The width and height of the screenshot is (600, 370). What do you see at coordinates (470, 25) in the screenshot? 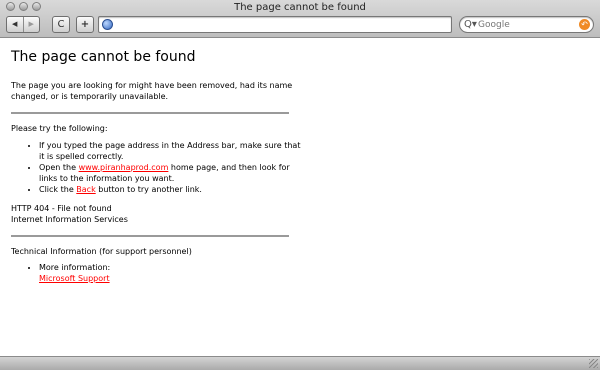
I see `search-icon: Q▾` at bounding box center [470, 25].